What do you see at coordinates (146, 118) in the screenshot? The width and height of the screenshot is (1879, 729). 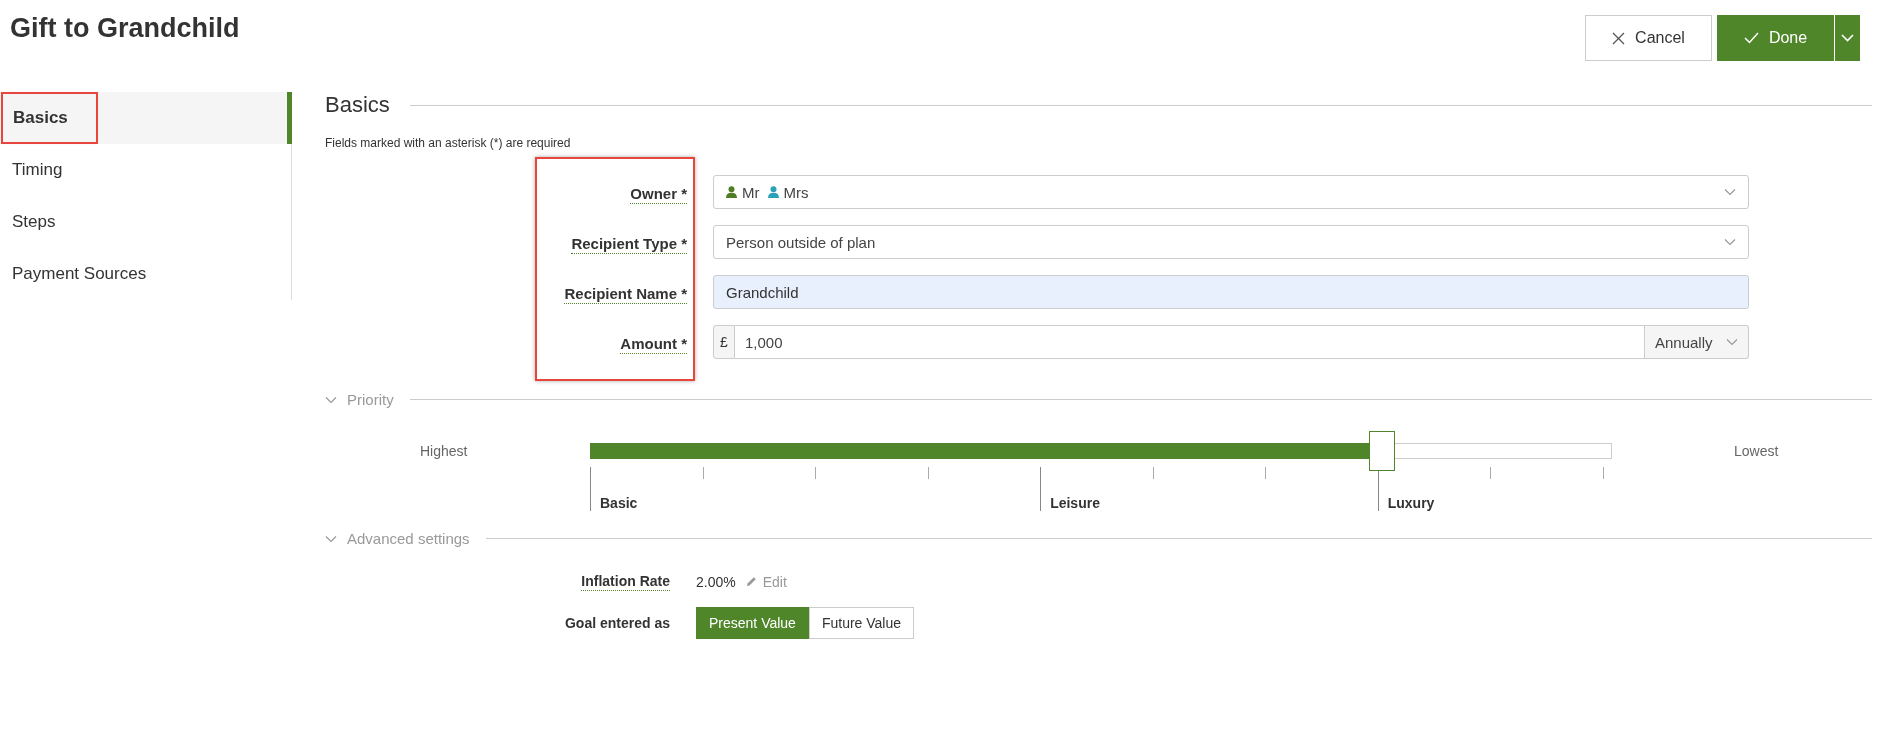 I see `sidebar-item: Basics` at bounding box center [146, 118].